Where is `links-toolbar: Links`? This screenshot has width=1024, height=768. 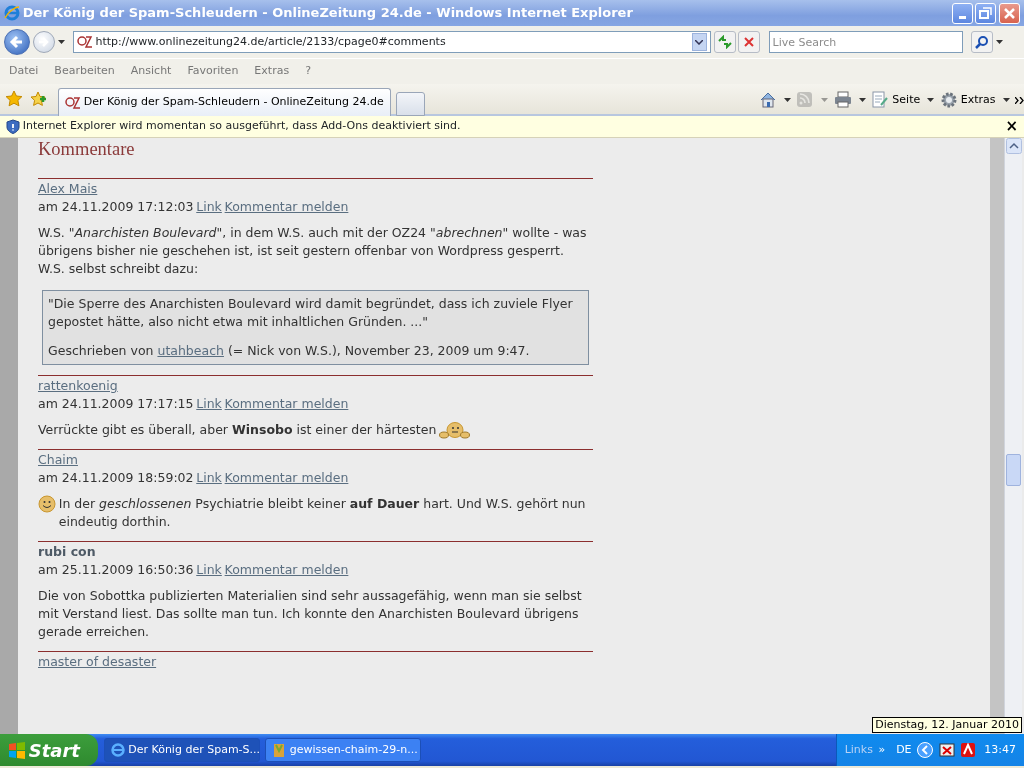
links-toolbar: Links is located at coordinates (858, 750).